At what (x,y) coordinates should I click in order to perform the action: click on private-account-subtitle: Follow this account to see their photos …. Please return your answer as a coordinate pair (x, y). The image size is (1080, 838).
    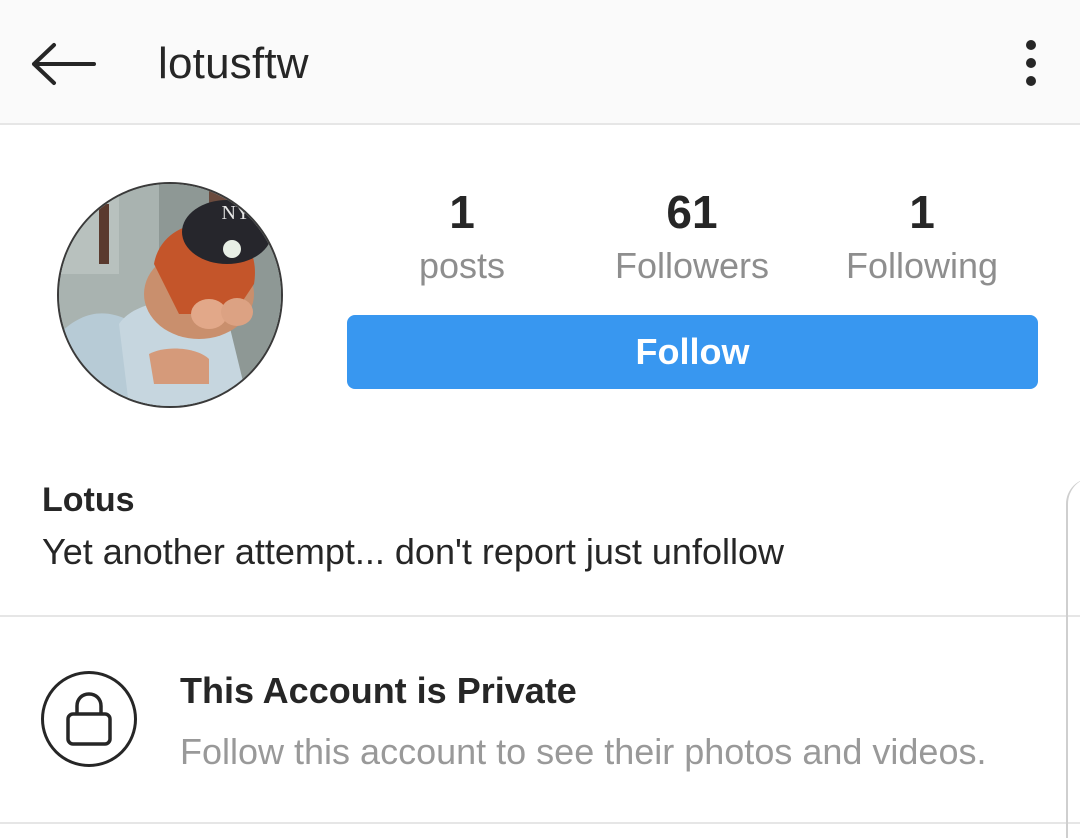
    Looking at the image, I should click on (583, 751).